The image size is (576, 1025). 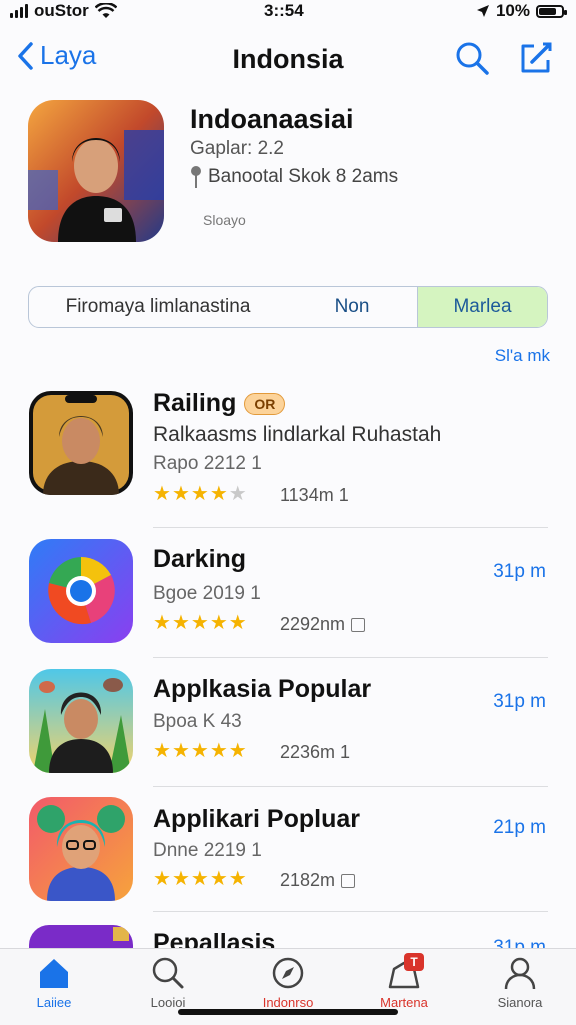 I want to click on battery-icon, so click(x=551, y=11).